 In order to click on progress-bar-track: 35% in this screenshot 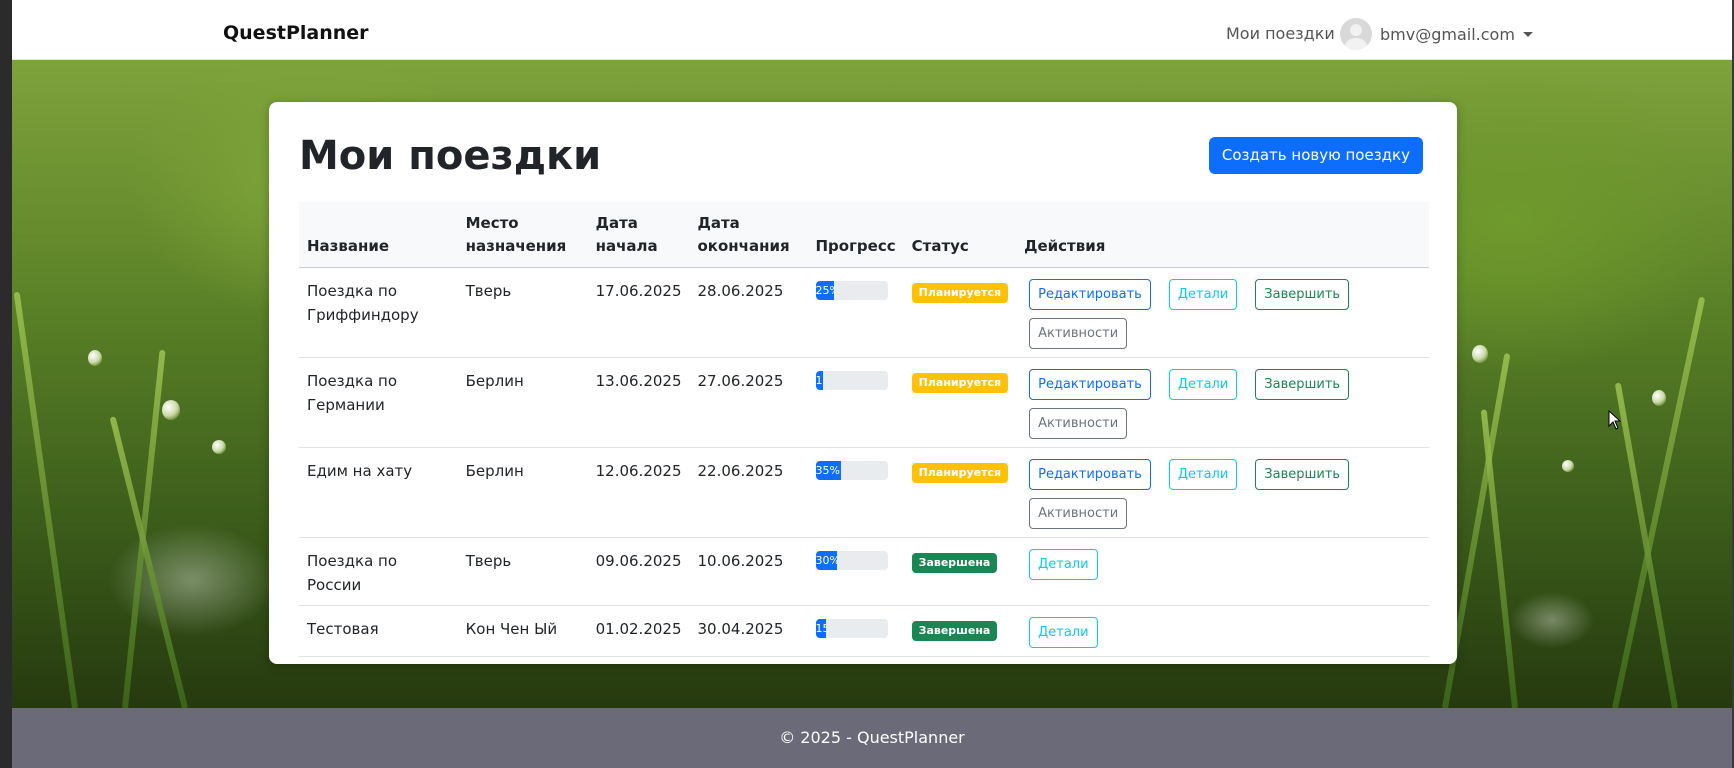, I will do `click(851, 470)`.